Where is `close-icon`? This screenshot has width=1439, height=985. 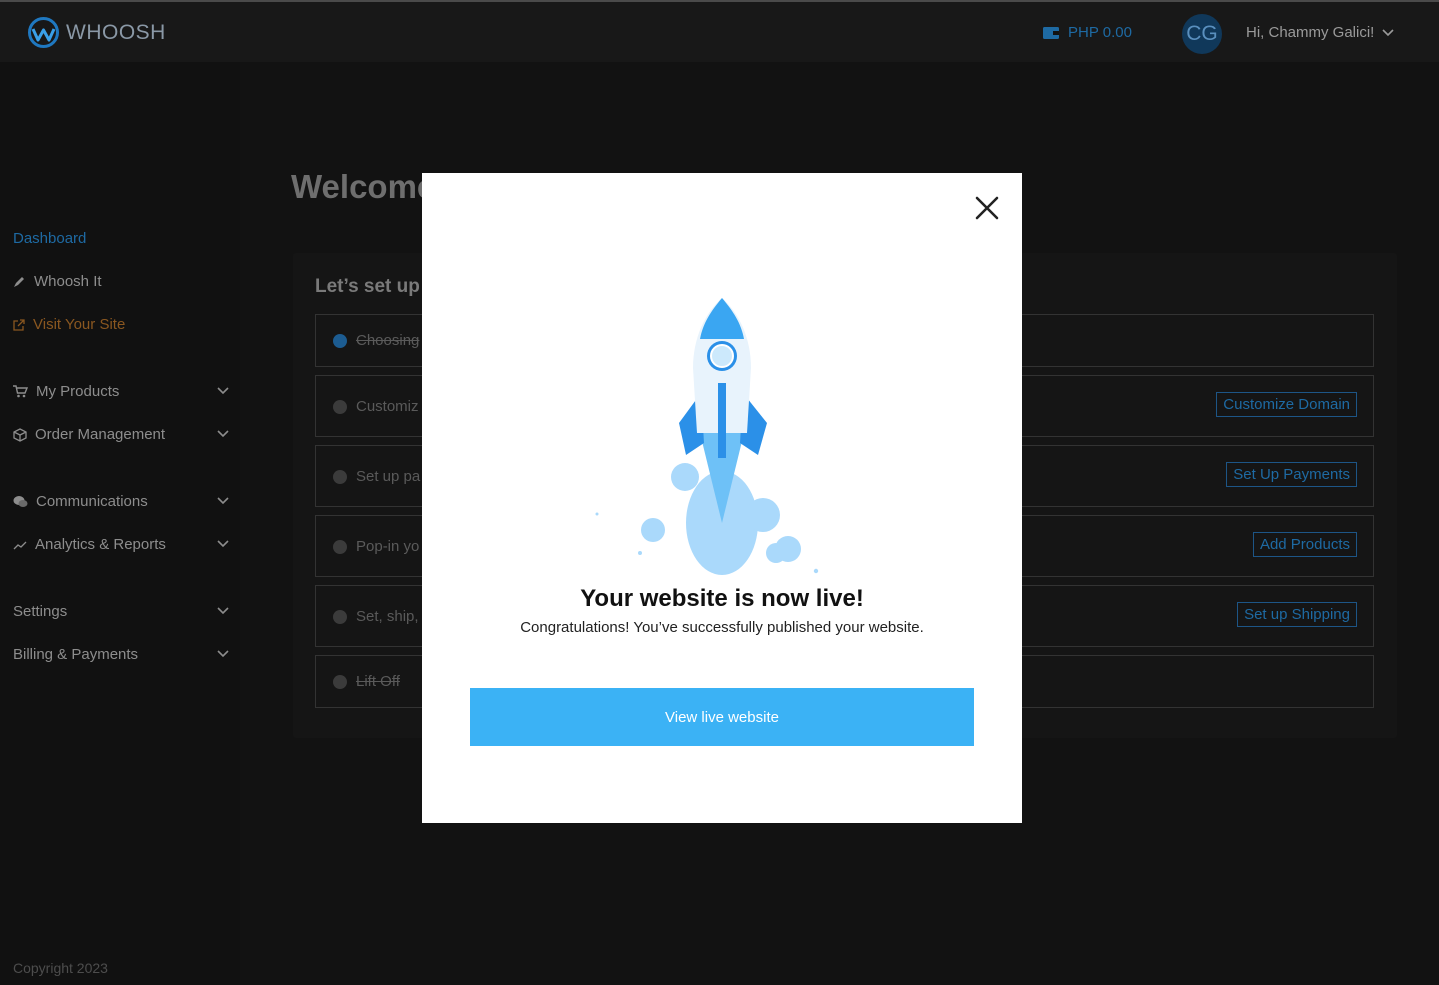 close-icon is located at coordinates (987, 208).